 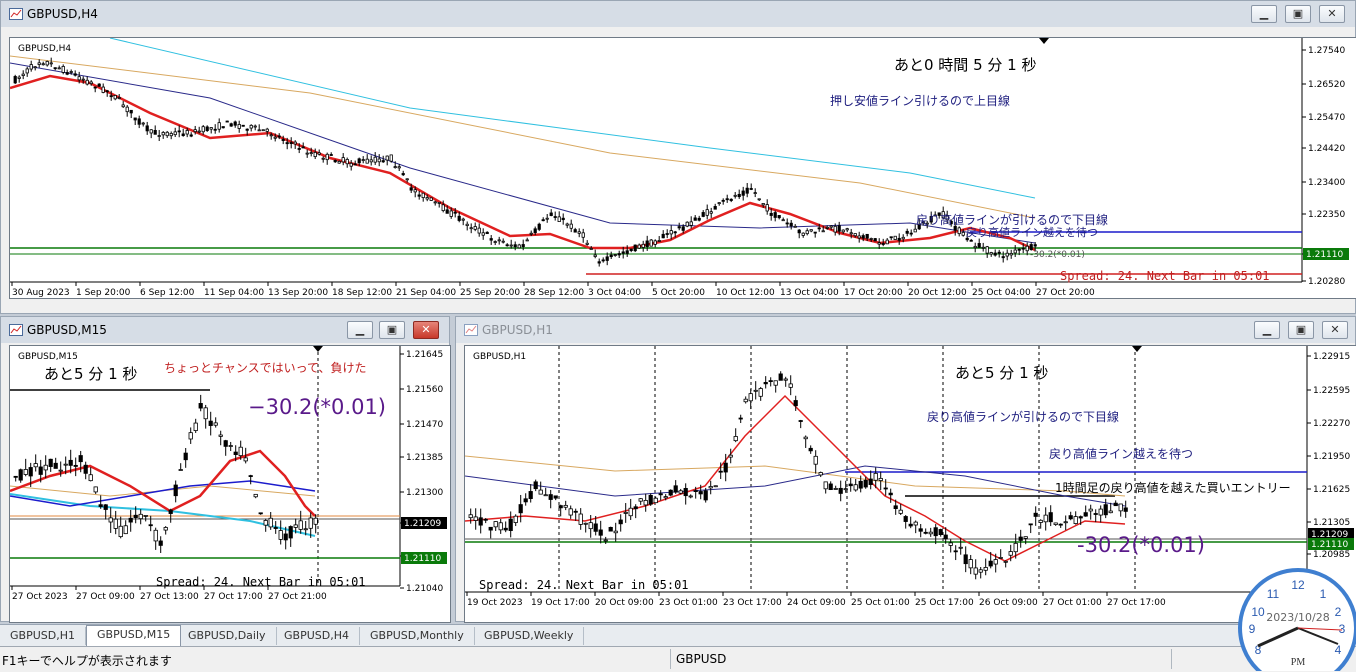 I want to click on h1-shift-marker, so click(x=1137, y=349).